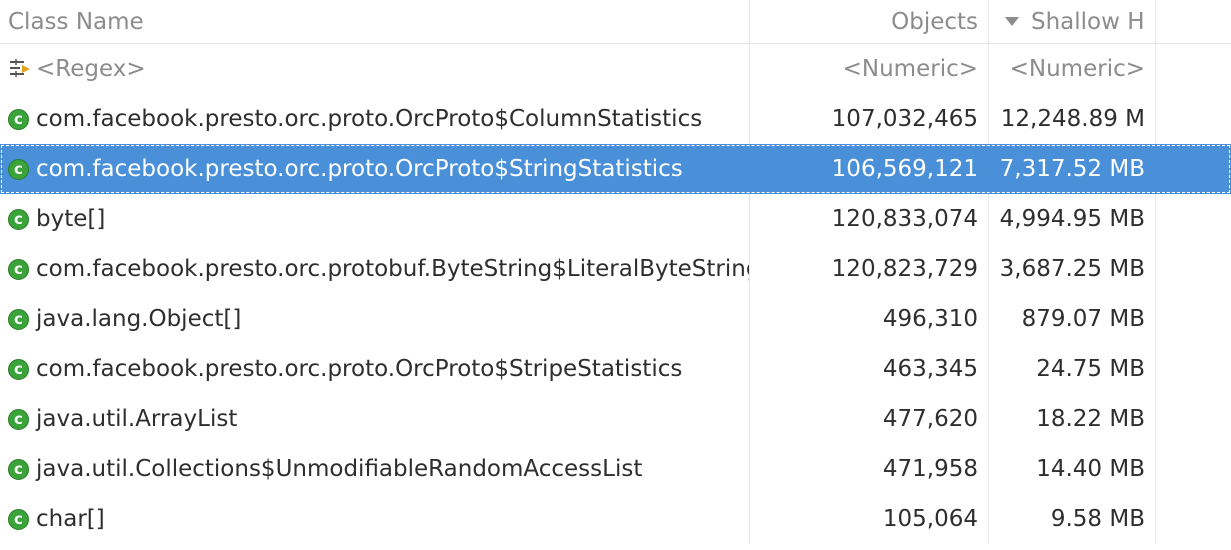  I want to click on shallow-heap-filter-placeholder: <Numeric>, so click(1077, 69).